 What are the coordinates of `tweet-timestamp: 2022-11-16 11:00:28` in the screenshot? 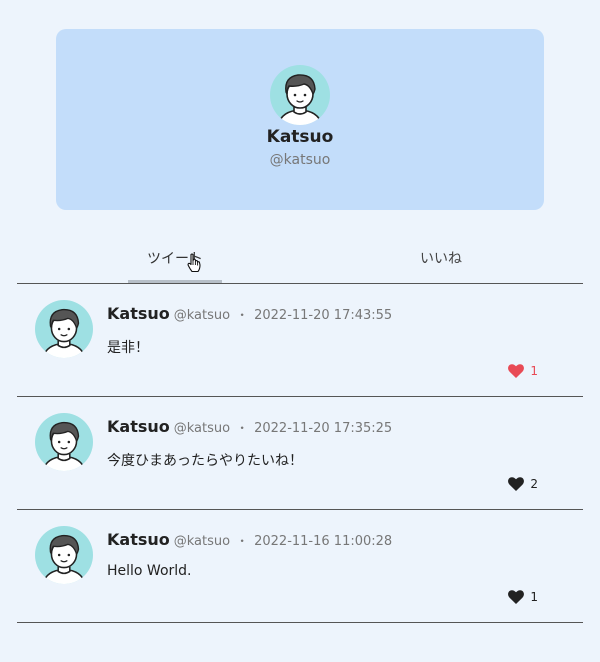 It's located at (323, 541).